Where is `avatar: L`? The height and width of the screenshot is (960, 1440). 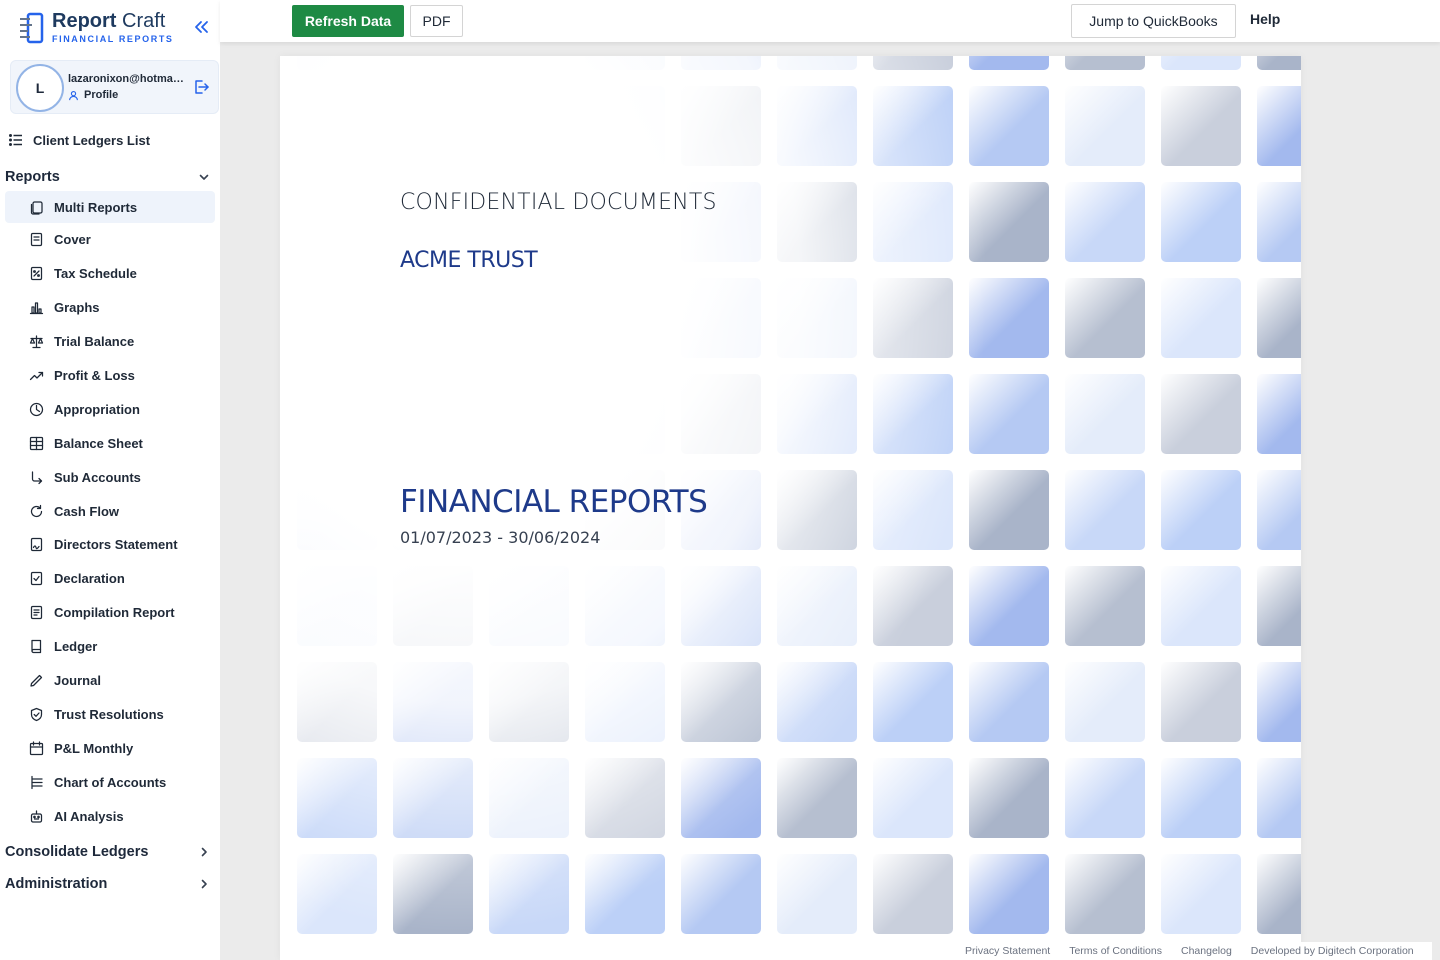 avatar: L is located at coordinates (40, 88).